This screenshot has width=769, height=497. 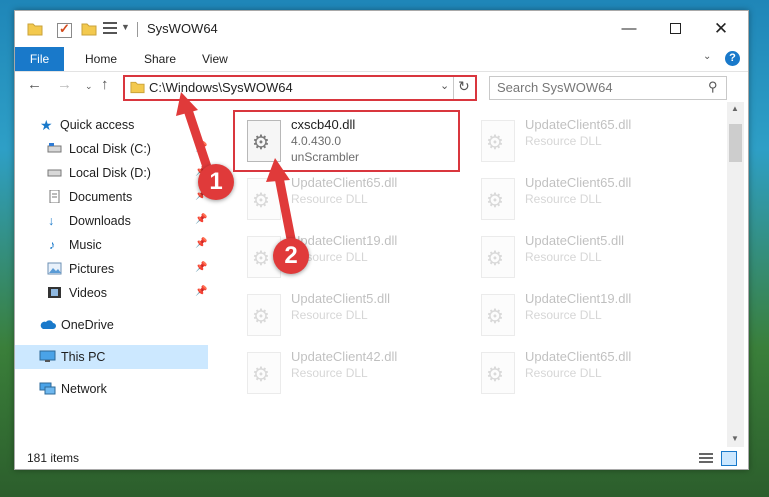 I want to click on callout-step-1: 1, so click(x=216, y=182).